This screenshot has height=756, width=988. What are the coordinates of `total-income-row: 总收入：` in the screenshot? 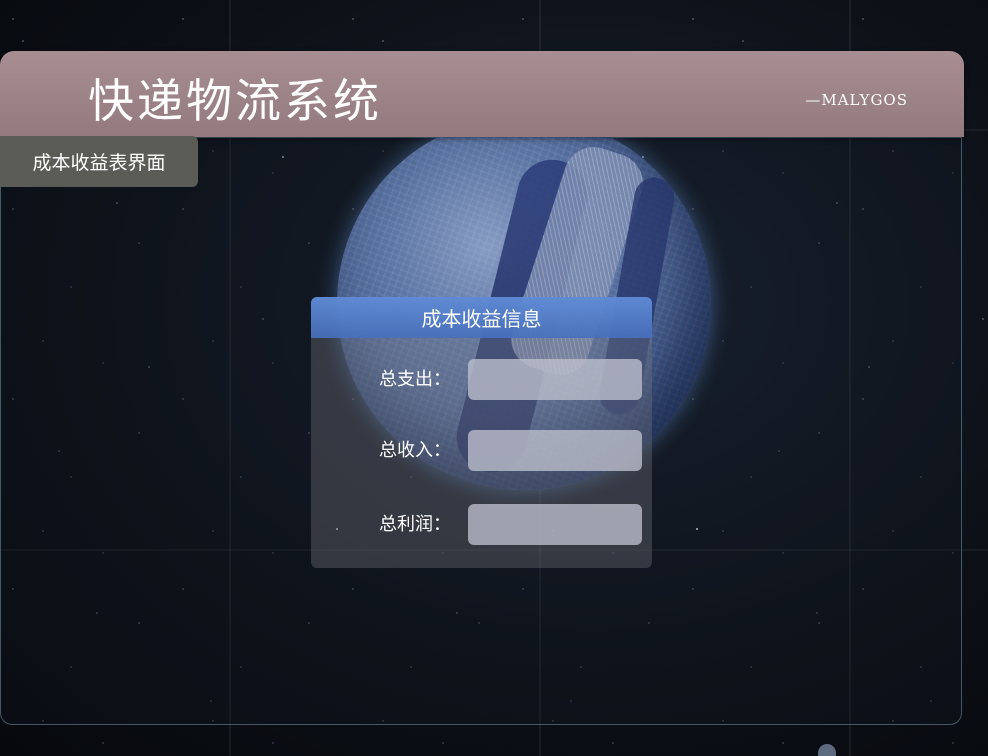 It's located at (481, 450).